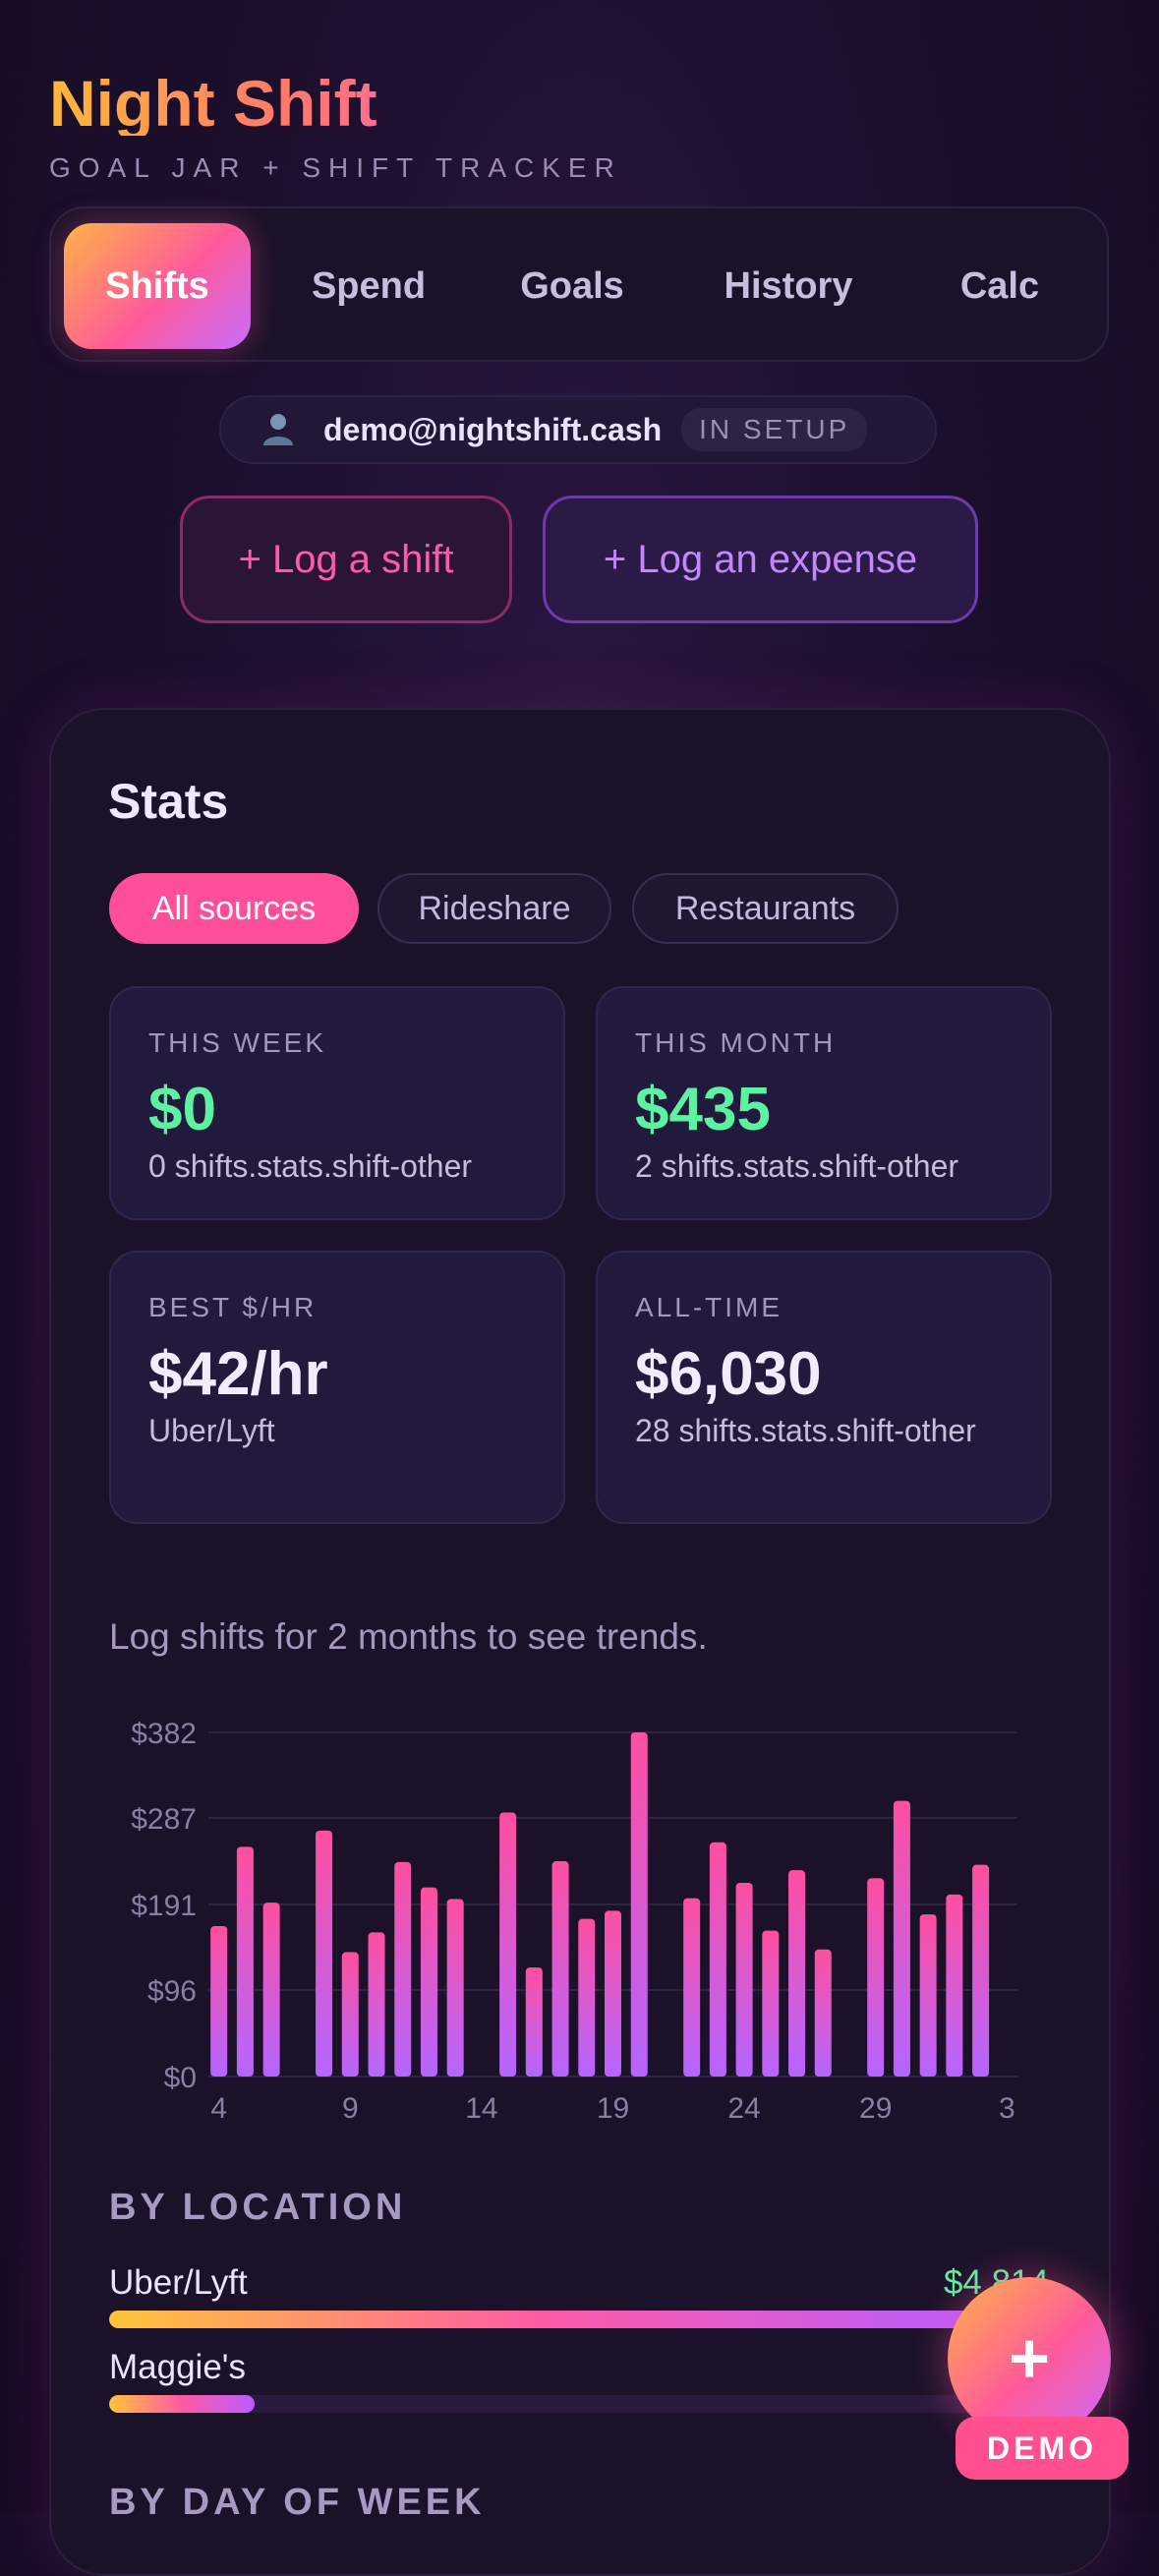  I want to click on tab-goals: Goals, so click(573, 286).